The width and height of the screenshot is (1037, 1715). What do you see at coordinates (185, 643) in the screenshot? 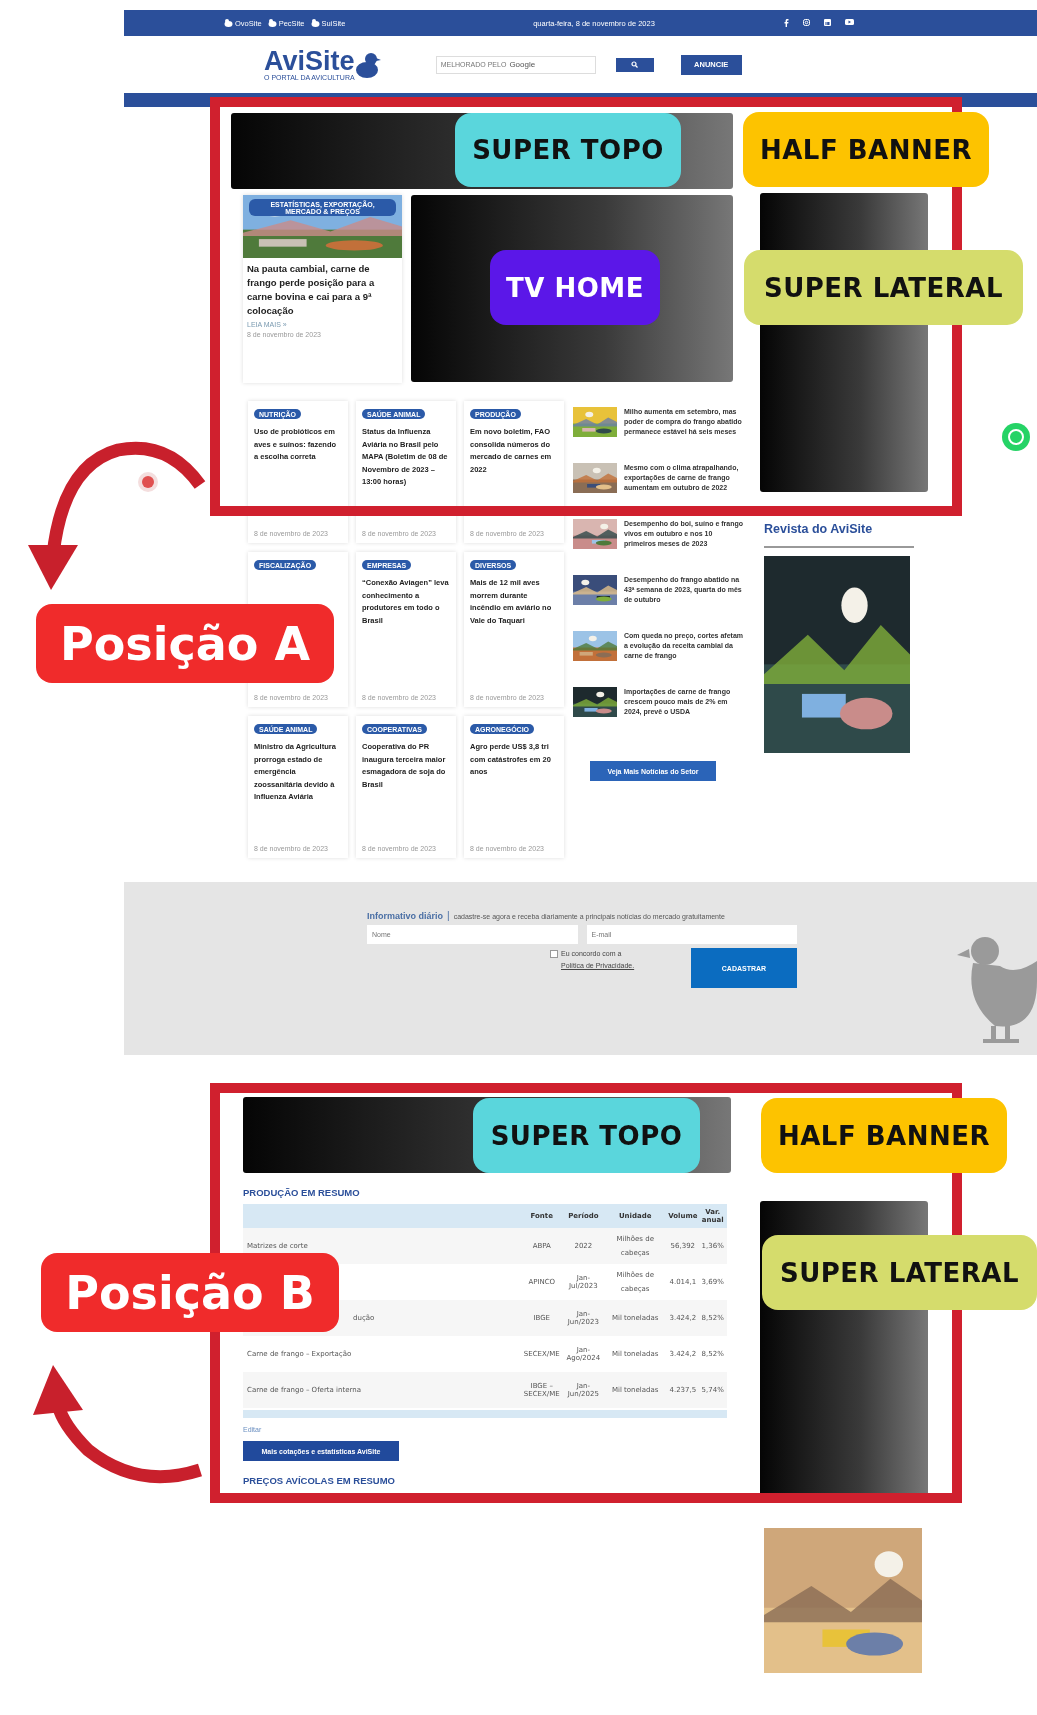
I see `position-label: Posição A` at bounding box center [185, 643].